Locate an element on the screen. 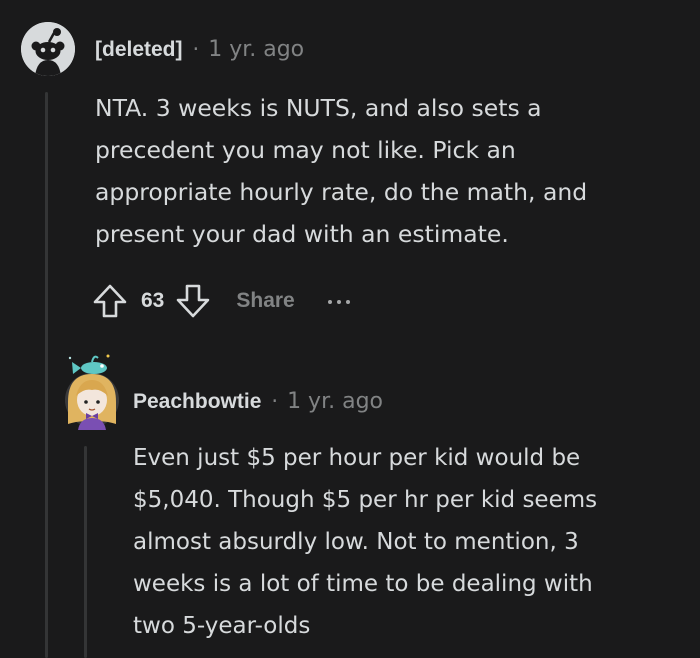 The image size is (700, 658). comment-body-line: two 5-year-olds is located at coordinates (222, 626).